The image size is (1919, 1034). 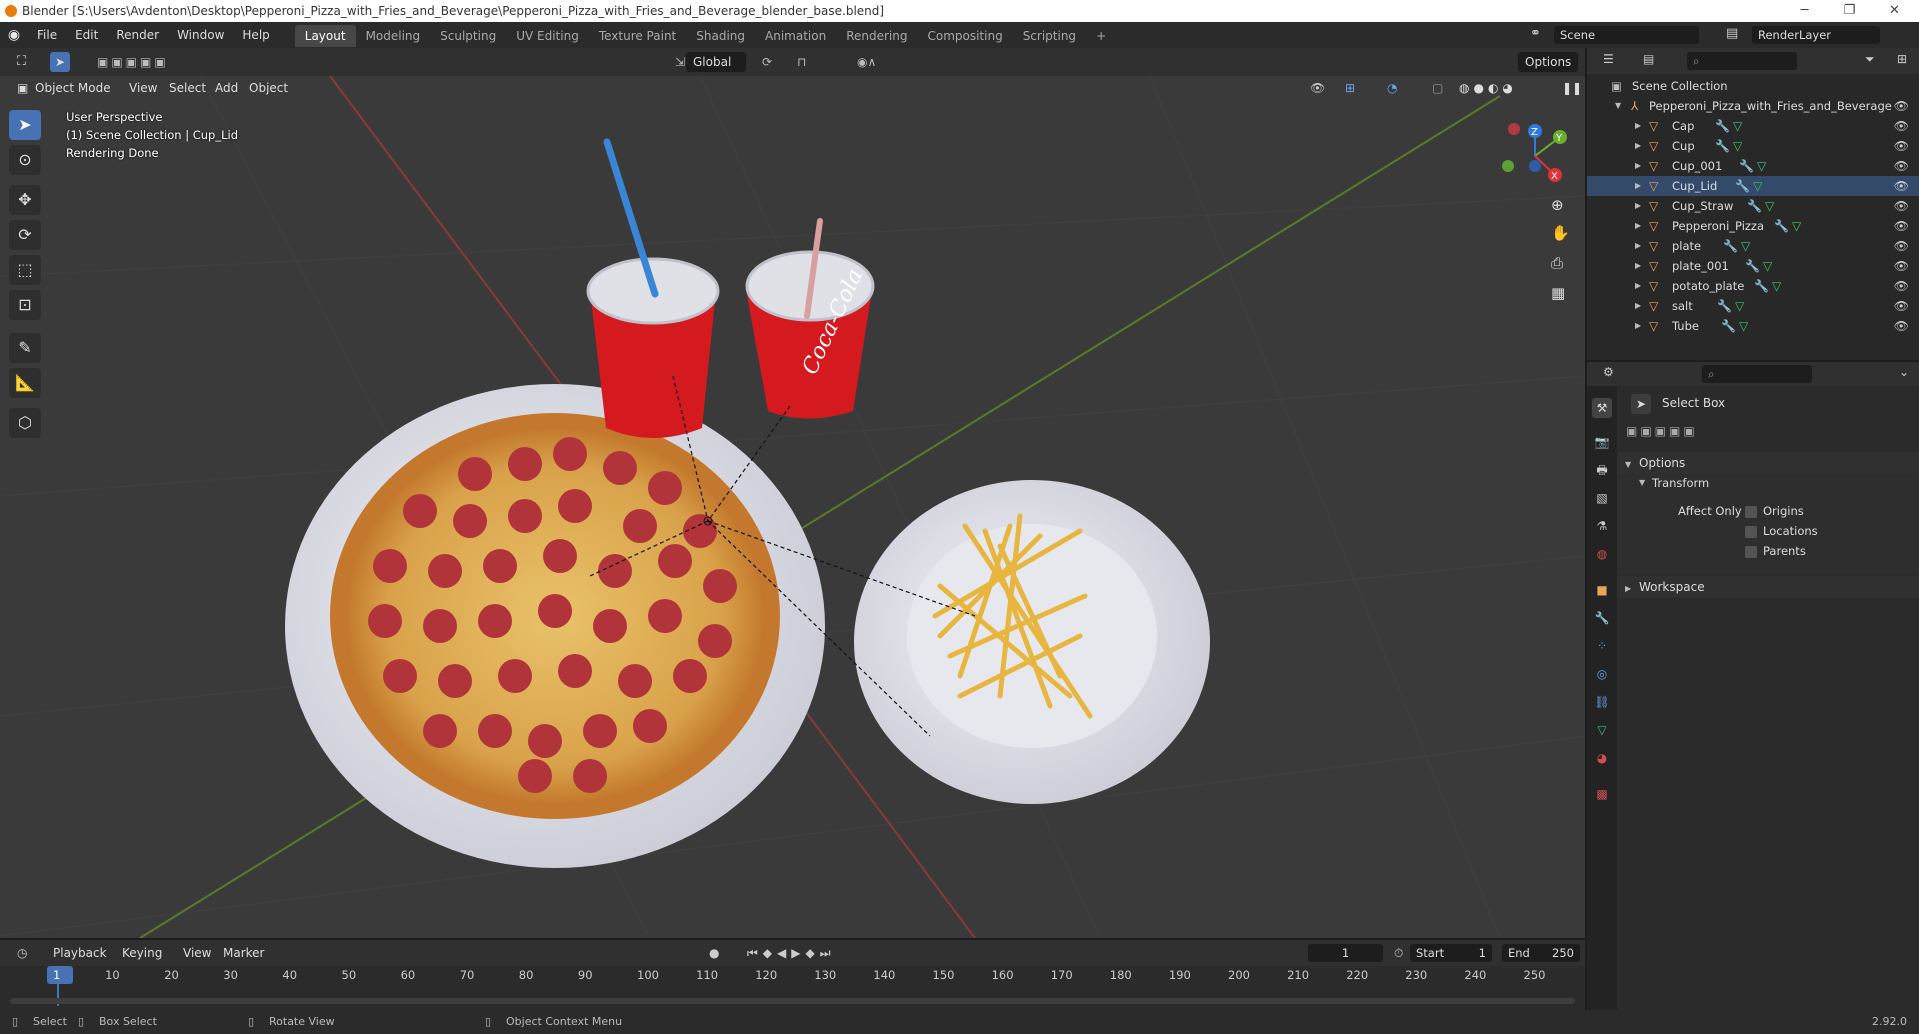 I want to click on menu-render: Render, so click(x=137, y=35).